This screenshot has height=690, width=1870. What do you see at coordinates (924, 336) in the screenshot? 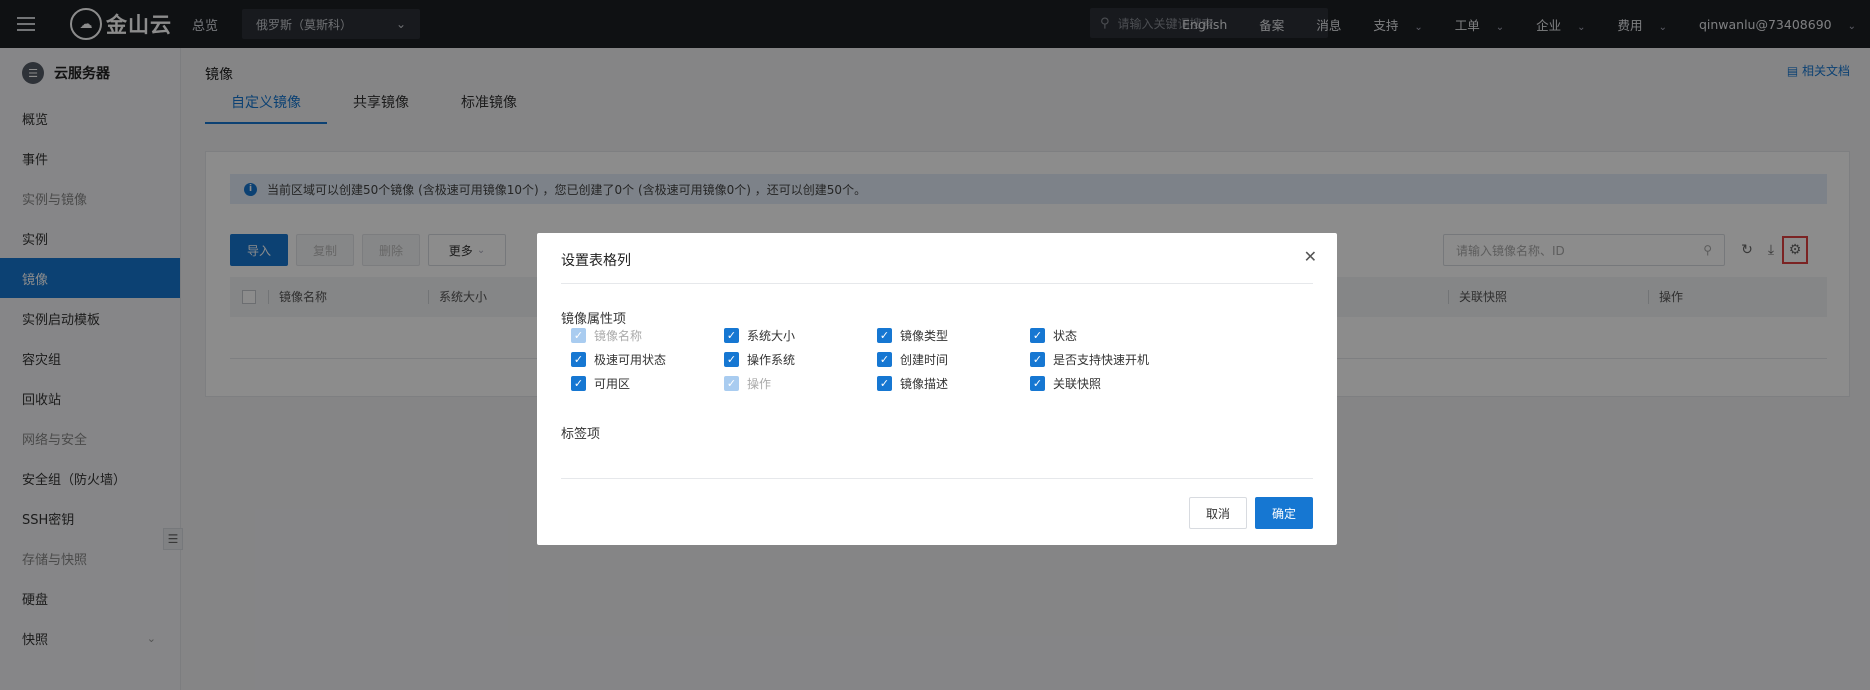
I see `checkbox-label: 镜像类型` at bounding box center [924, 336].